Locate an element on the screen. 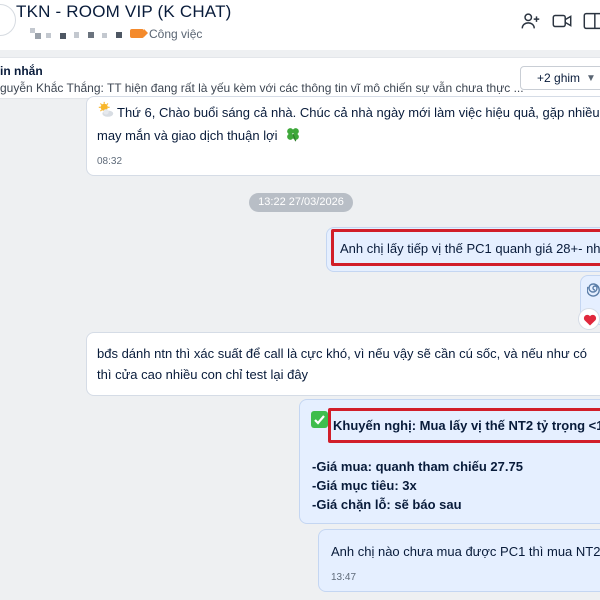  add-member-icon is located at coordinates (531, 21).